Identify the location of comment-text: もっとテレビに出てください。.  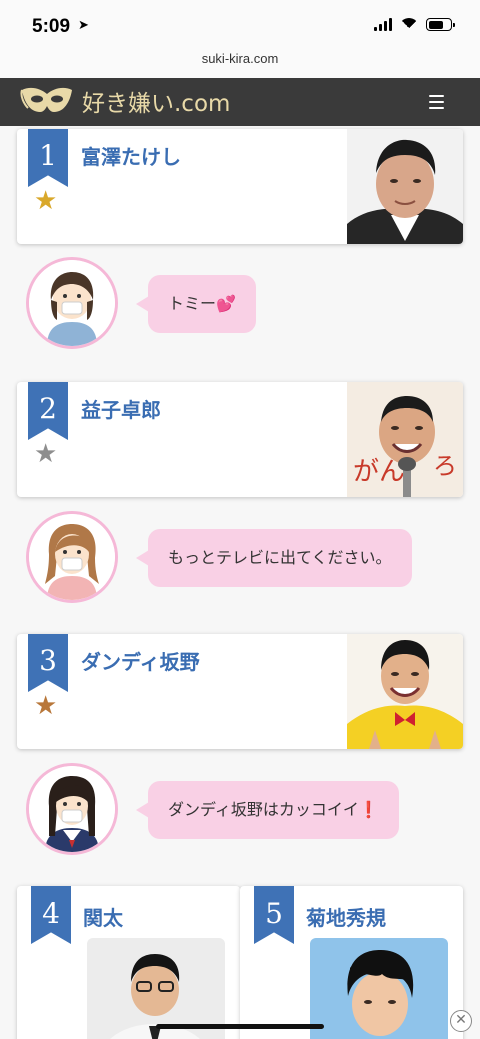
(280, 557).